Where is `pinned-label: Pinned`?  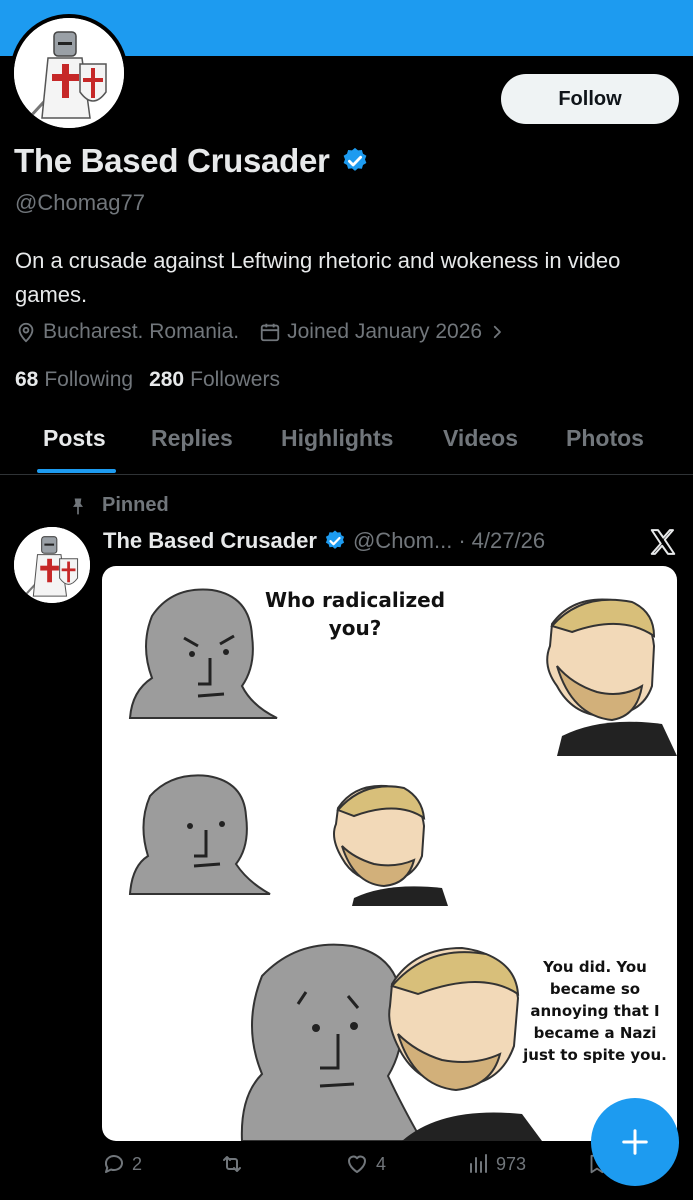
pinned-label: Pinned is located at coordinates (135, 505).